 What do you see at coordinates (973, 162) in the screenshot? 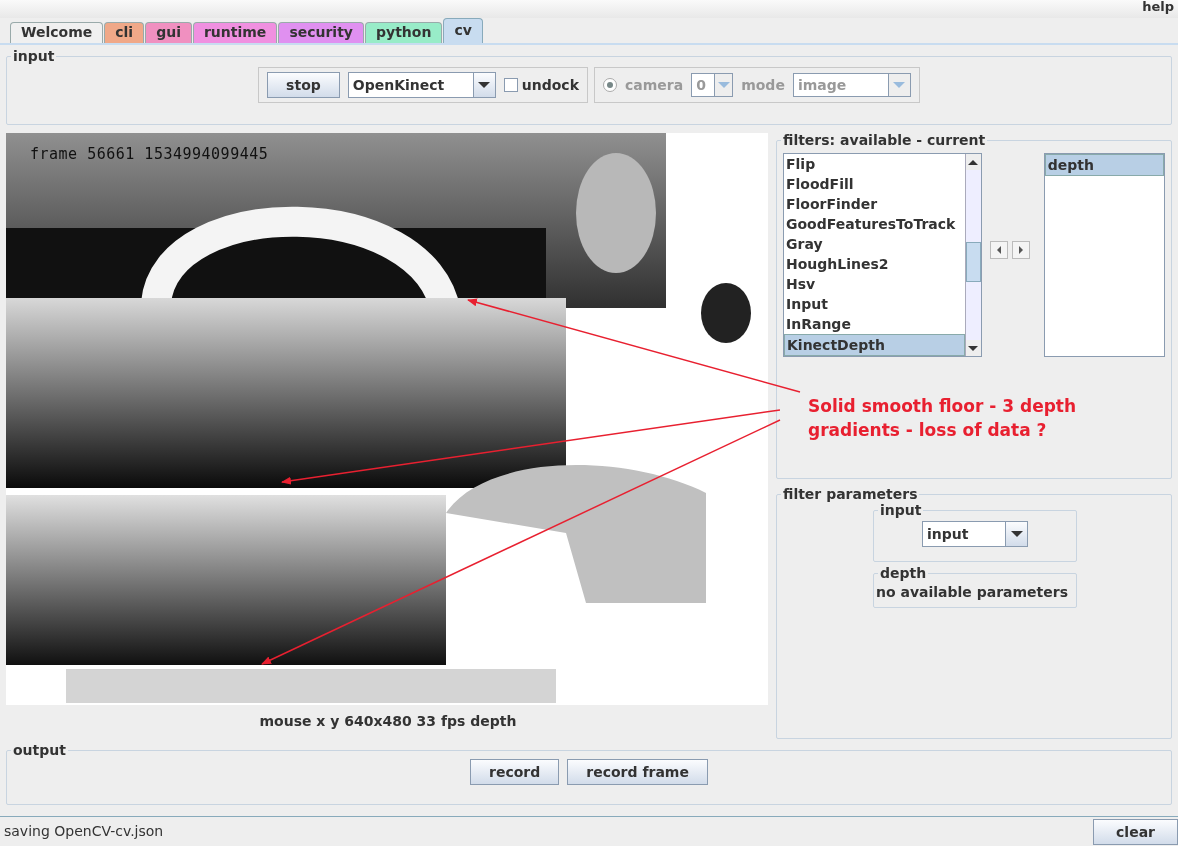
I see `scroll-up-icon` at bounding box center [973, 162].